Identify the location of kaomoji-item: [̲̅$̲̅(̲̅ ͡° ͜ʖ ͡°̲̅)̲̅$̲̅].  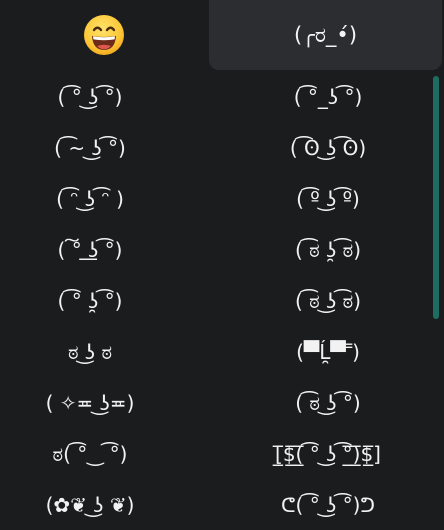
(328, 454).